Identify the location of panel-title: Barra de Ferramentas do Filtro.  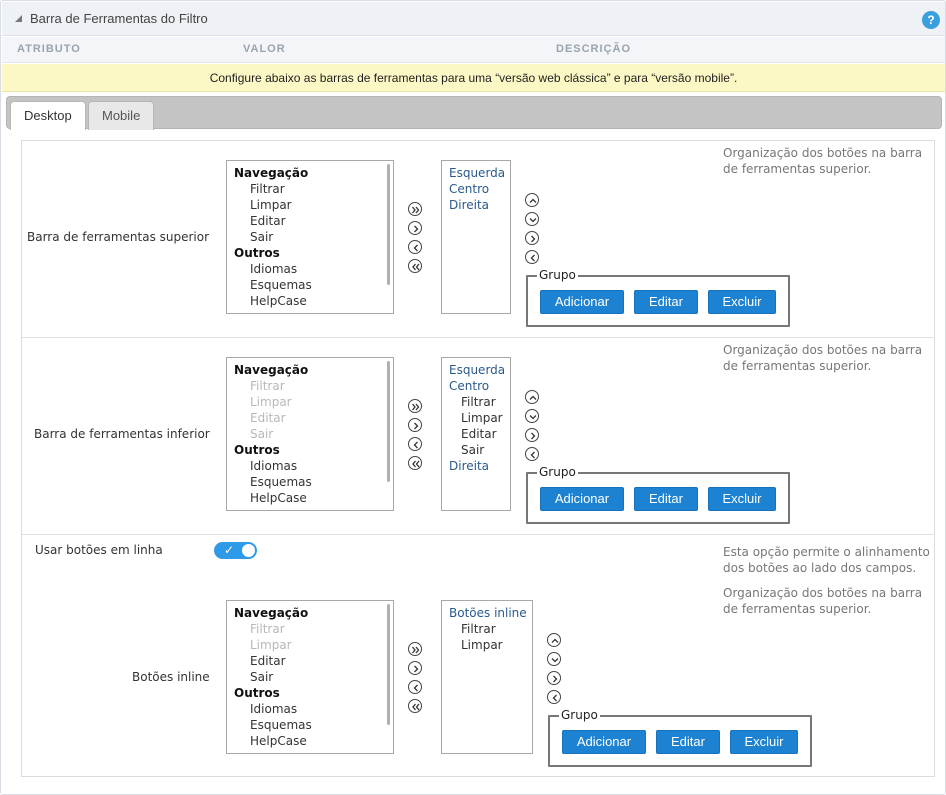
(119, 18).